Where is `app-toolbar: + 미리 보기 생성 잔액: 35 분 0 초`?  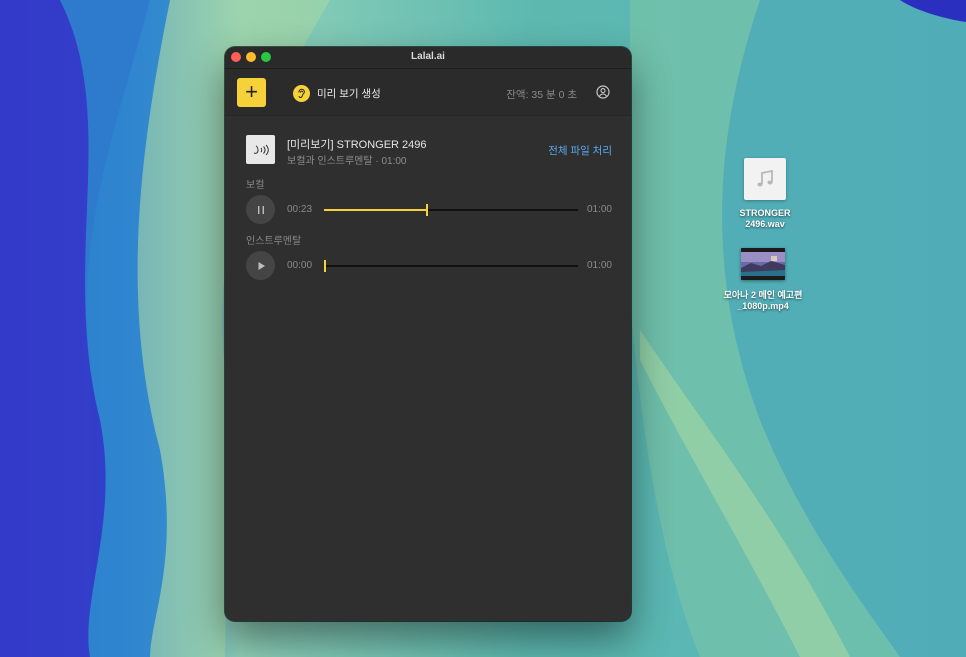 app-toolbar: + 미리 보기 생성 잔액: 35 분 0 초 is located at coordinates (428, 92).